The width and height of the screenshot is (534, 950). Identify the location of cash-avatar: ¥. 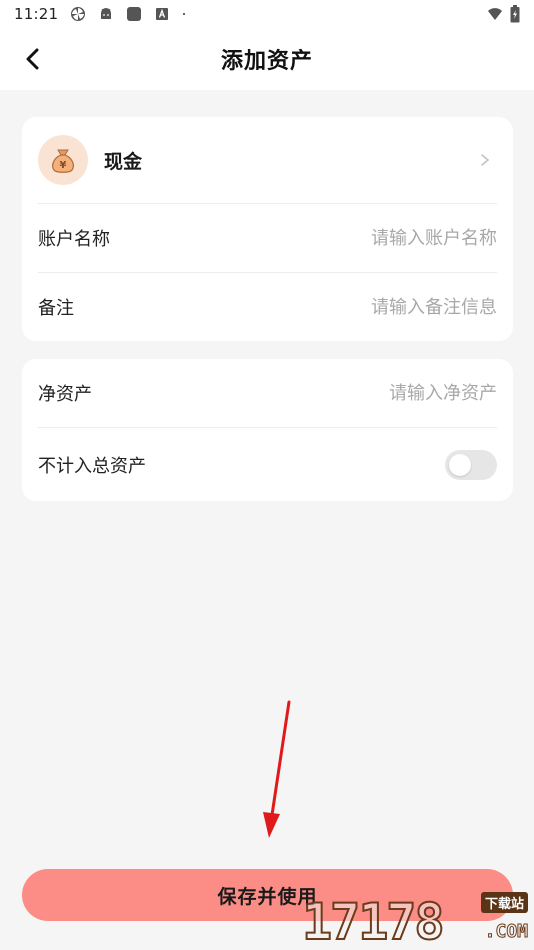
(63, 160).